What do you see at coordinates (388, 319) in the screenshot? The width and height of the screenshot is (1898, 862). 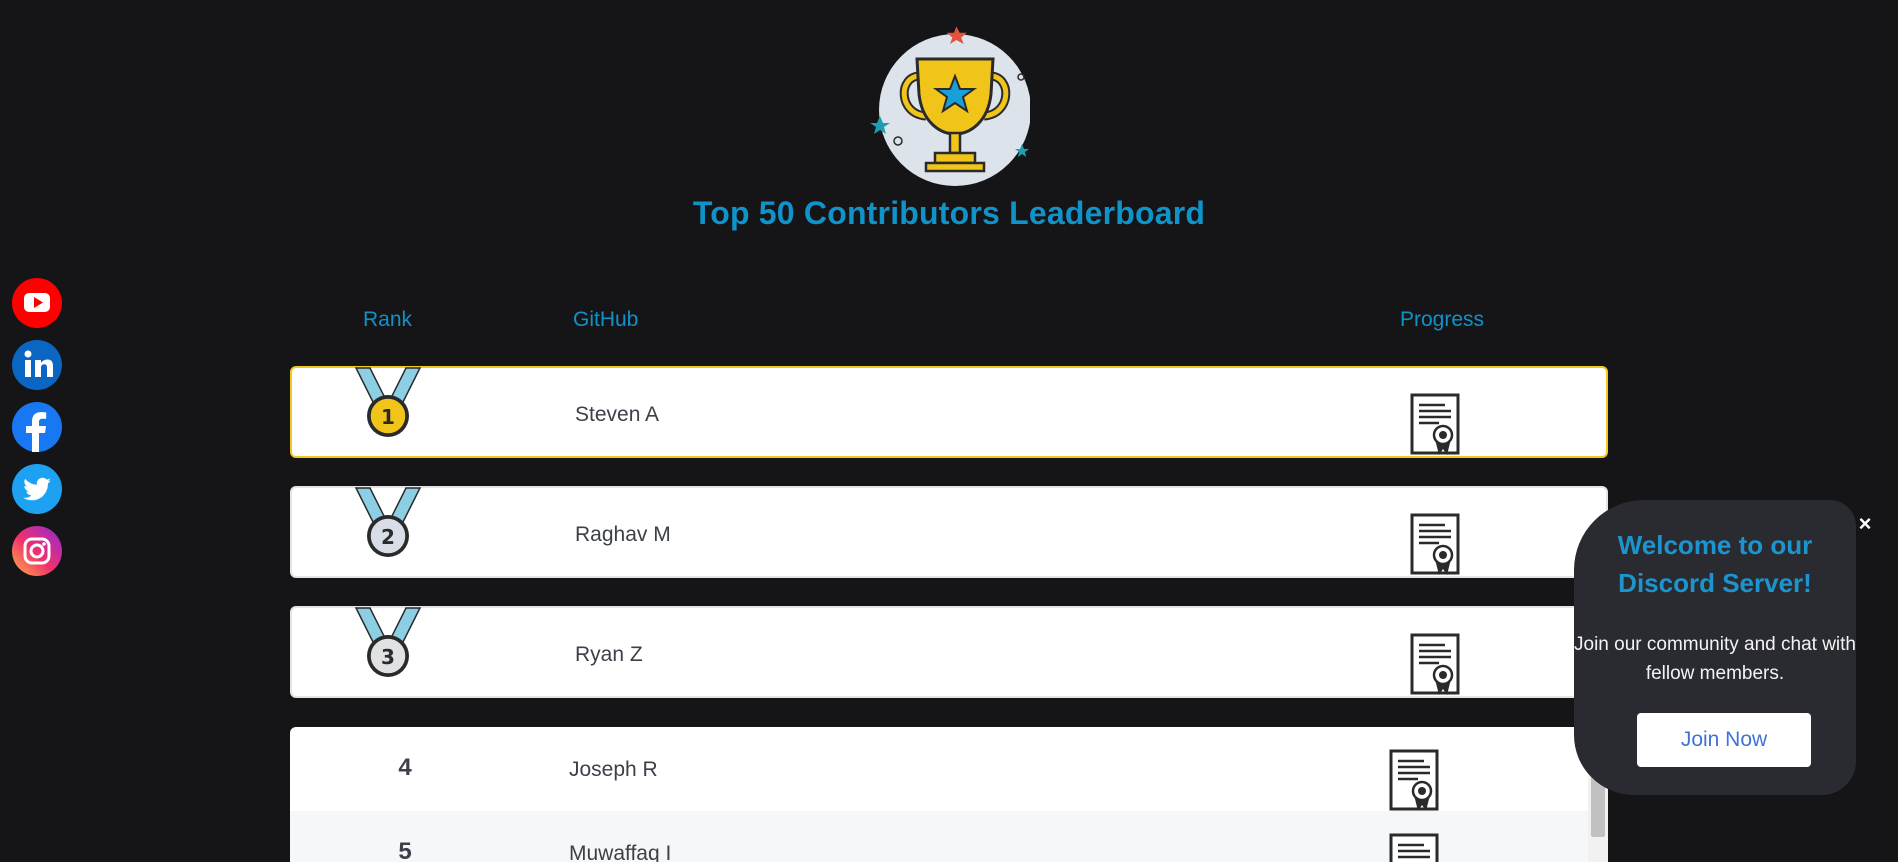 I see `column-rank: Rank` at bounding box center [388, 319].